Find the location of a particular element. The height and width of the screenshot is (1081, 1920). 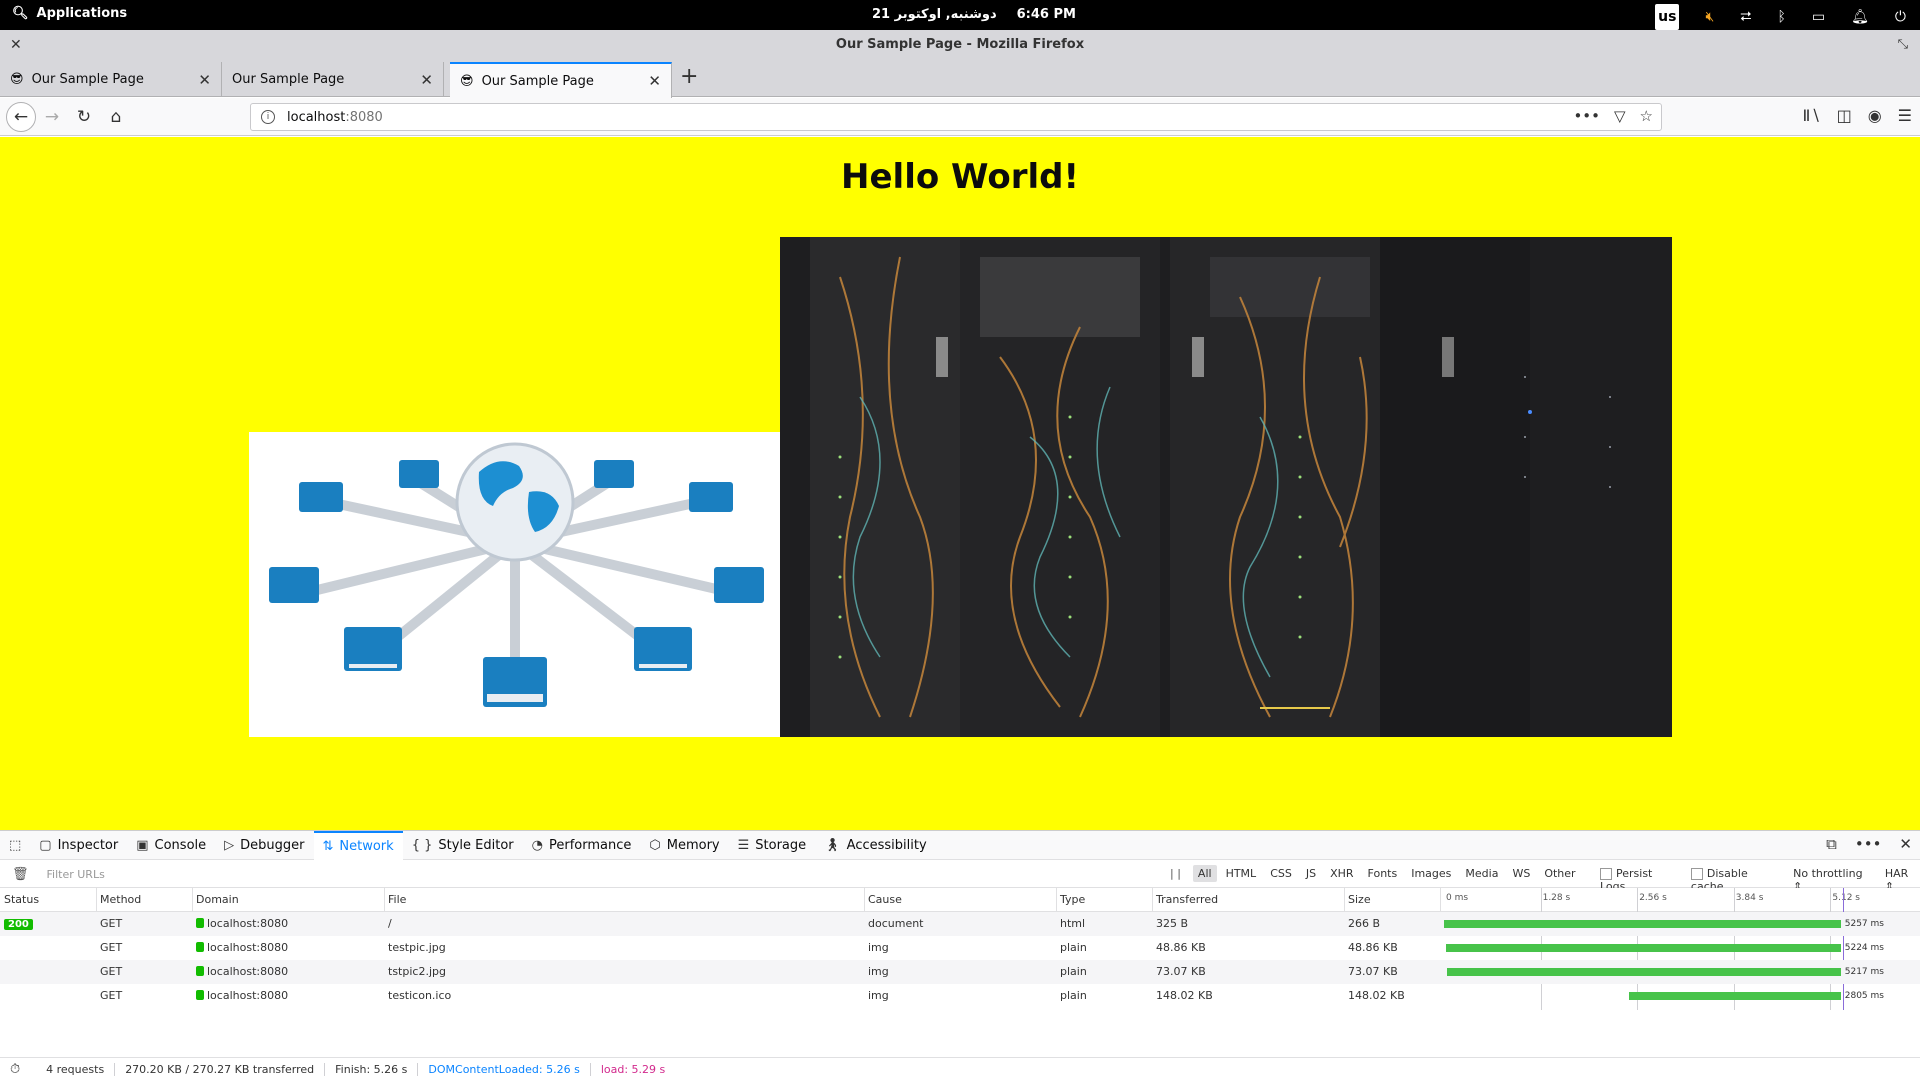

filter-xhr: XHR is located at coordinates (1341, 873).